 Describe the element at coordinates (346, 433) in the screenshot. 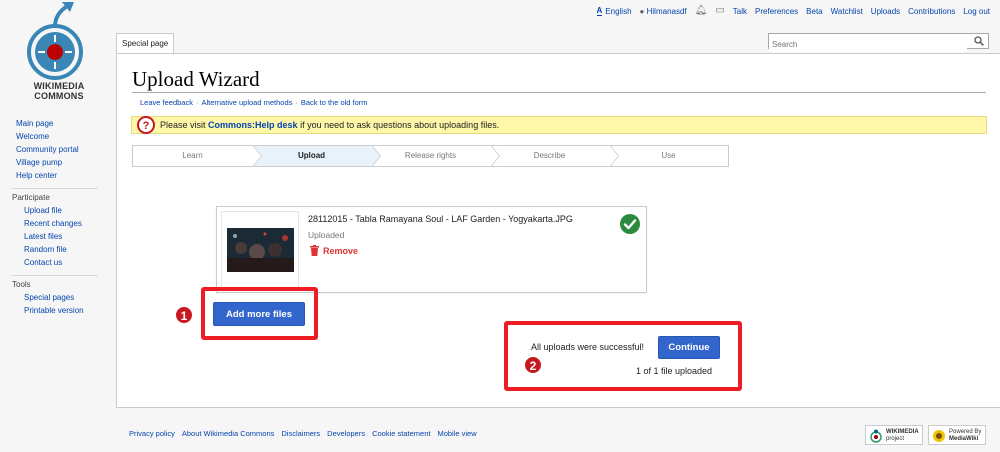

I see `developers-link: Developers` at that location.